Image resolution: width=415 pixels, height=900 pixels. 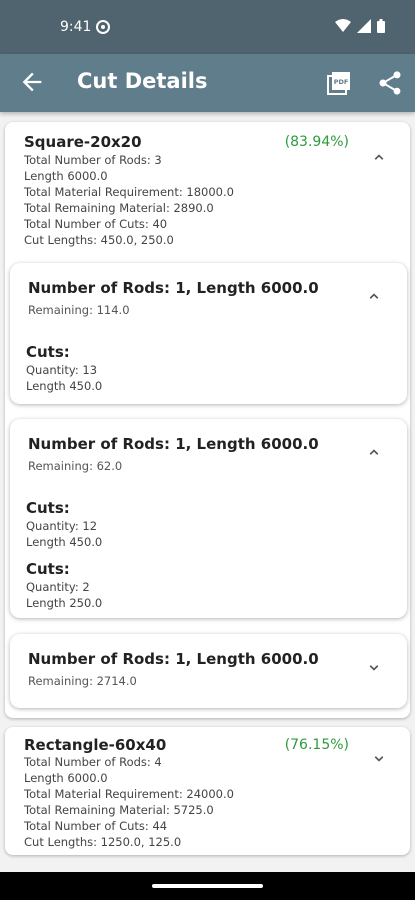 I want to click on group-title: Rectangle-60x40, so click(x=95, y=745).